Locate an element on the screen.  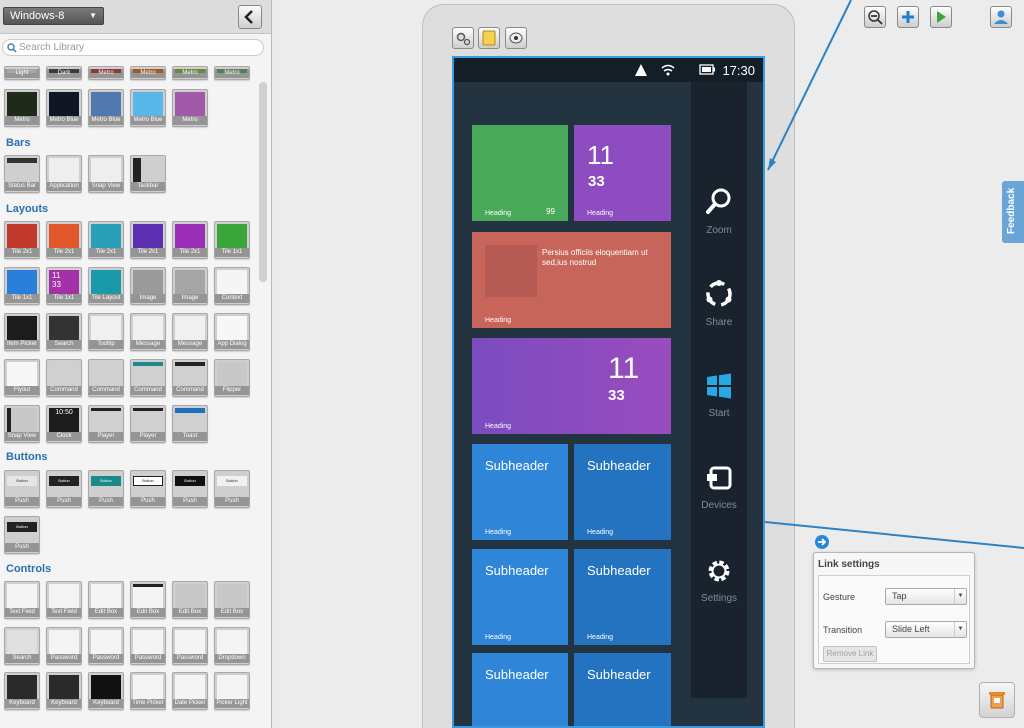
add-button is located at coordinates (908, 17).